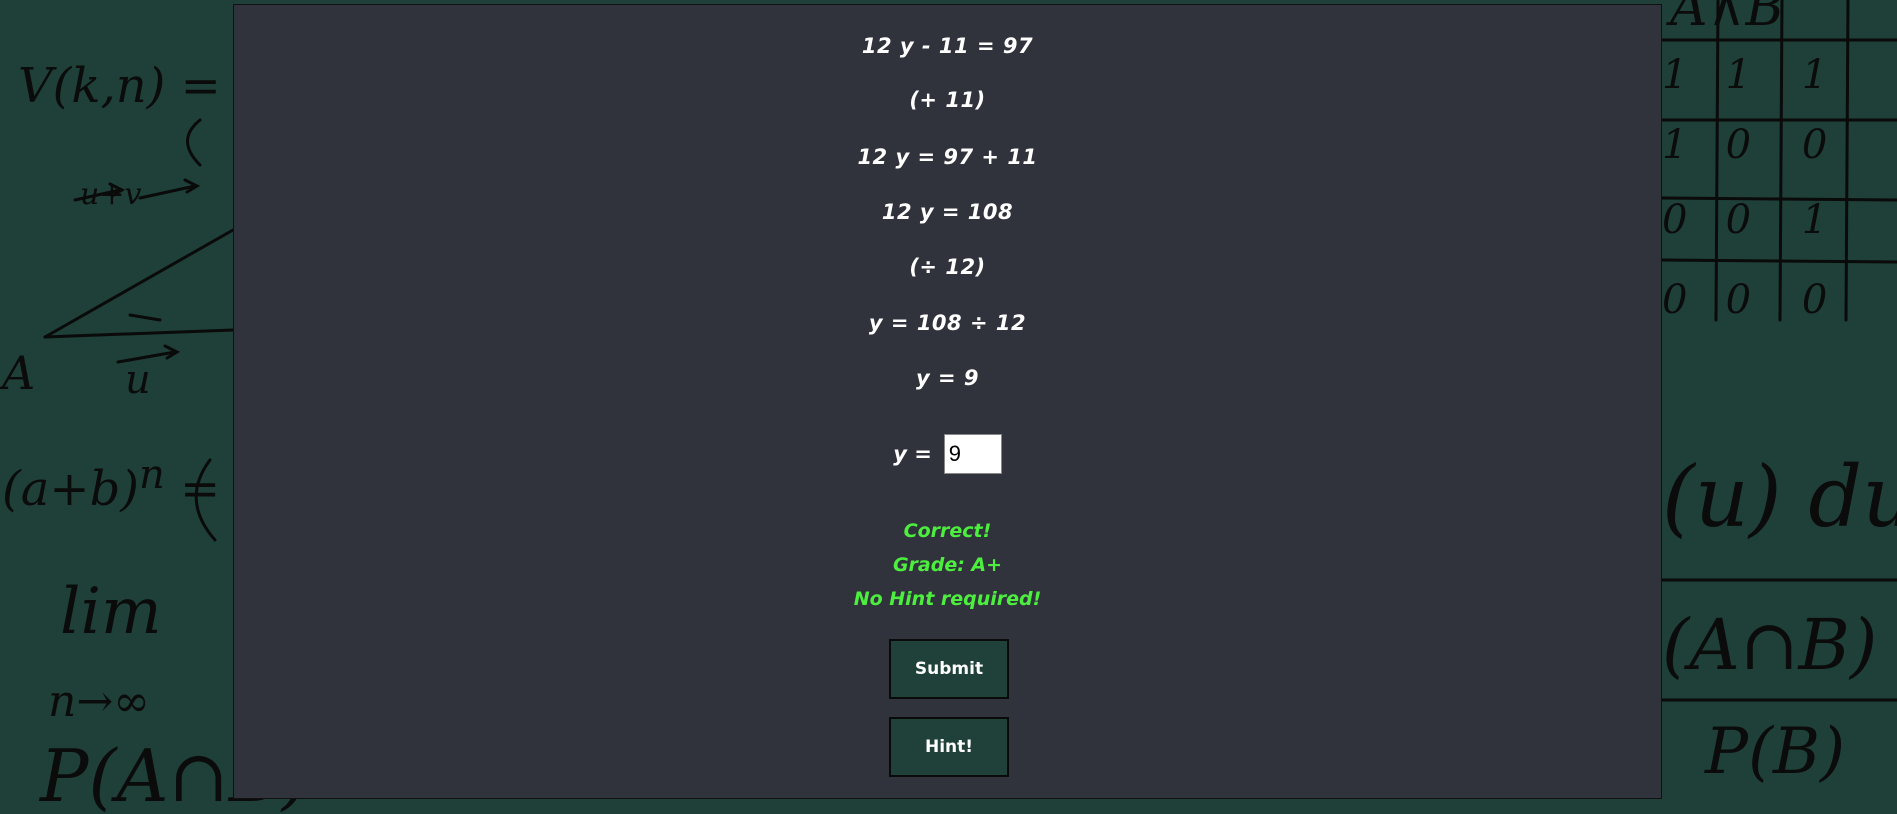  What do you see at coordinates (1745, 220) in the screenshot?
I see `chalk-table-row3: 0 0 1` at bounding box center [1745, 220].